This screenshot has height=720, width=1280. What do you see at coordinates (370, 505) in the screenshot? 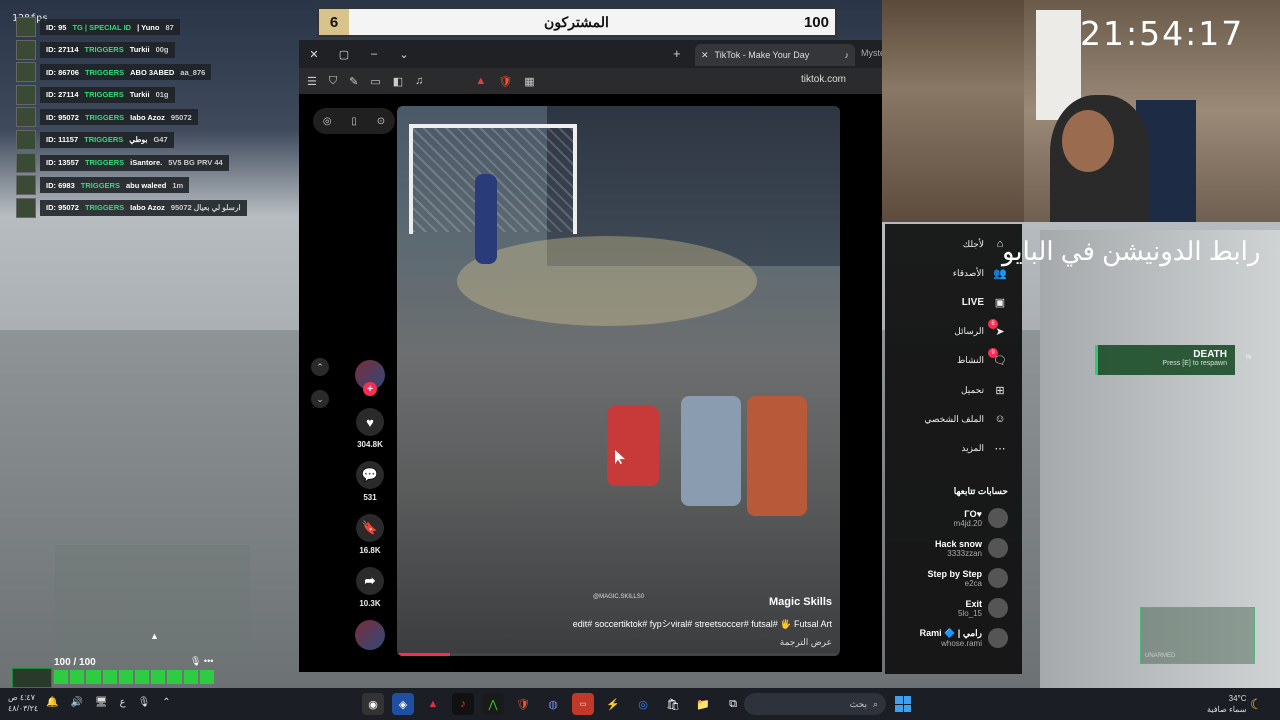
I see `video-actions: + ♥ 304.8K 💬 531 🔖 16.8K ➦ 10.3K` at bounding box center [370, 505].